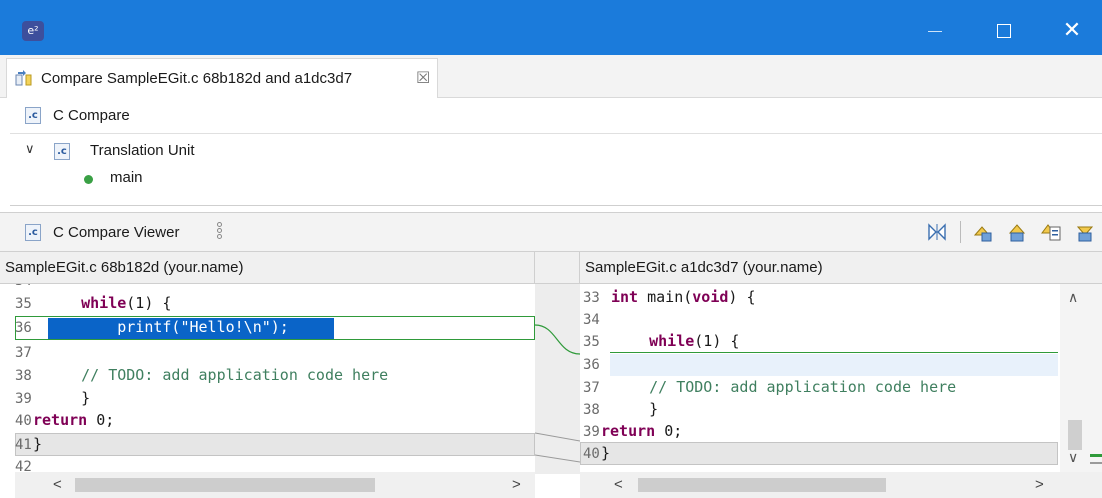 The width and height of the screenshot is (1102, 498). What do you see at coordinates (551, 27) in the screenshot?
I see `title-bar: e² ✕` at bounding box center [551, 27].